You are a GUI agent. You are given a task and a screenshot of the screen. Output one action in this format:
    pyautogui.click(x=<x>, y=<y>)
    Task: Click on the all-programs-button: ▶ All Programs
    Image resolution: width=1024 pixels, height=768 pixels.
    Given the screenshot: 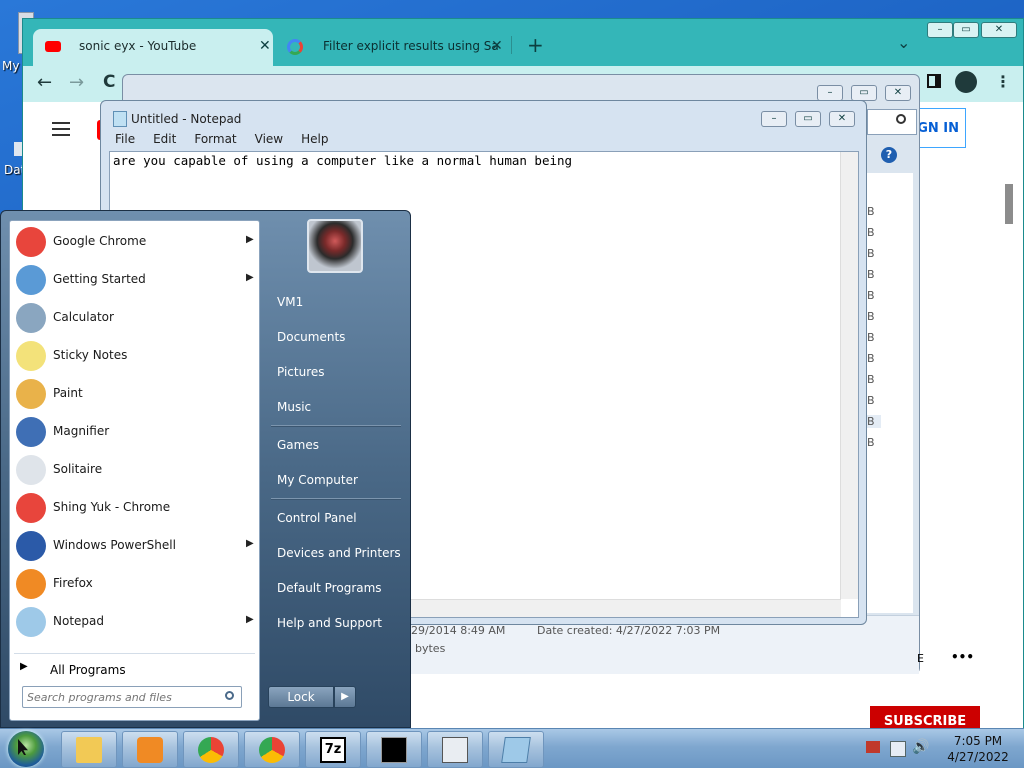 What is the action you would take?
    pyautogui.click(x=134, y=670)
    